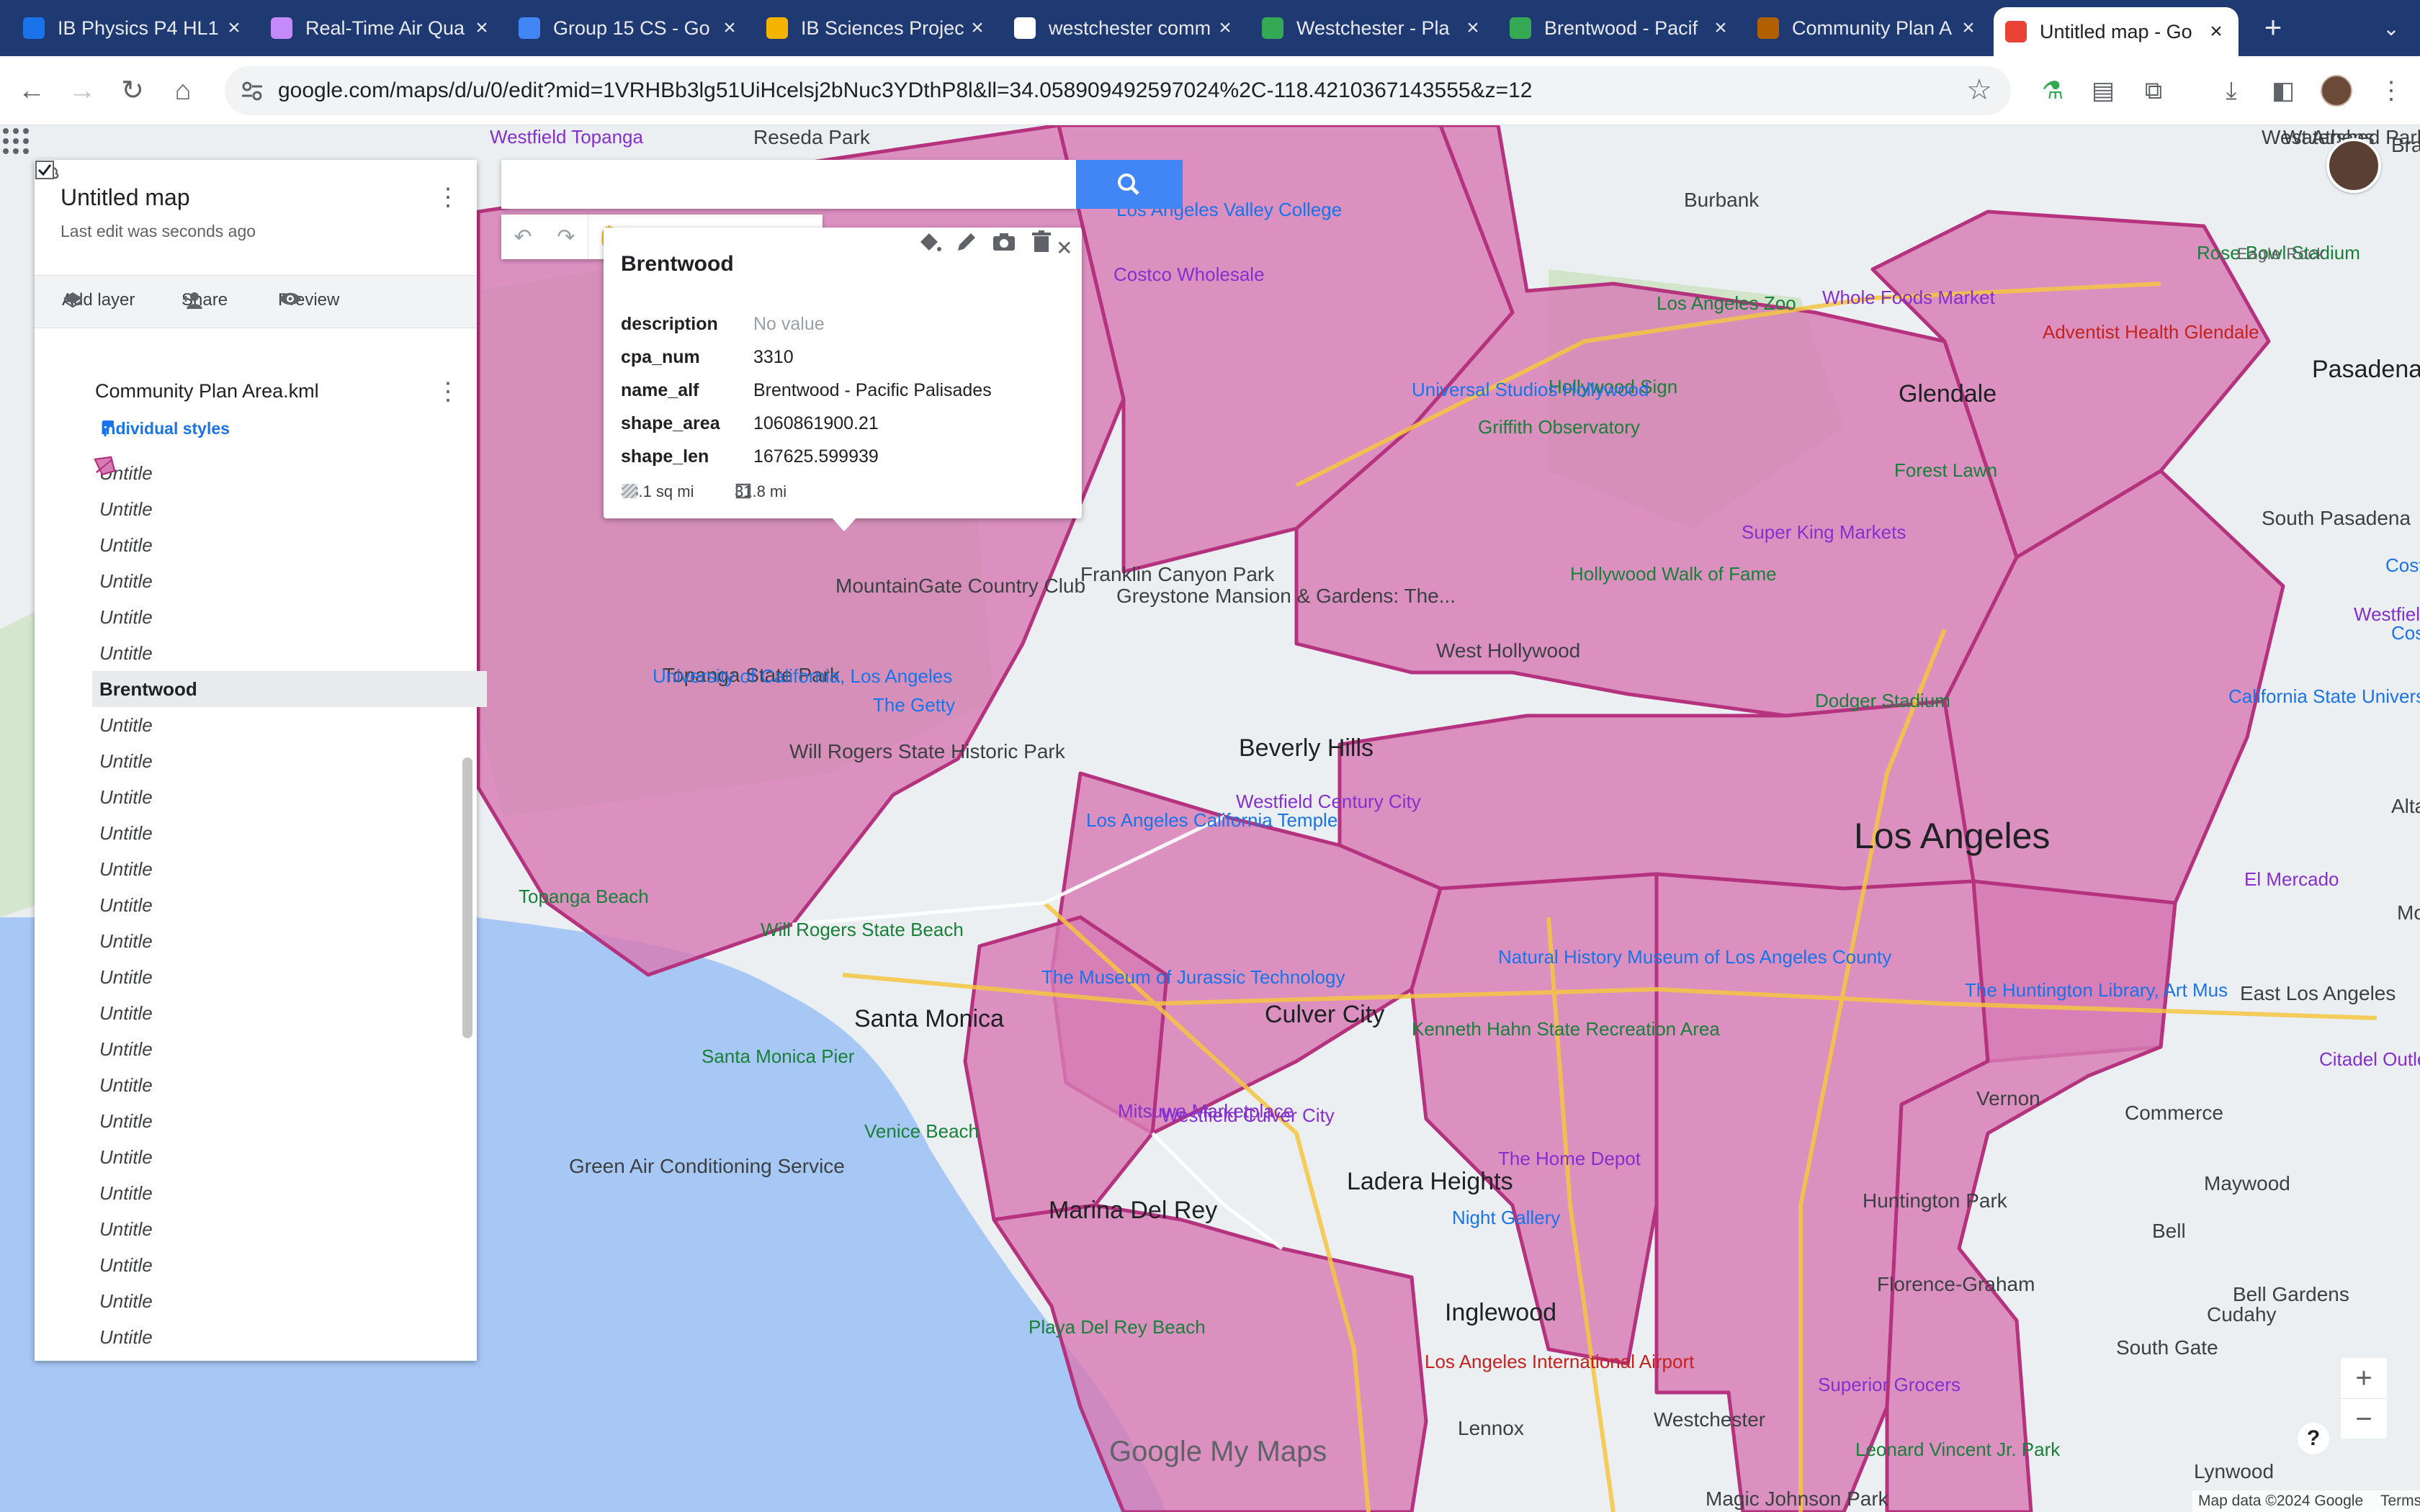  I want to click on map-label: East Los Angeles, so click(2318, 993).